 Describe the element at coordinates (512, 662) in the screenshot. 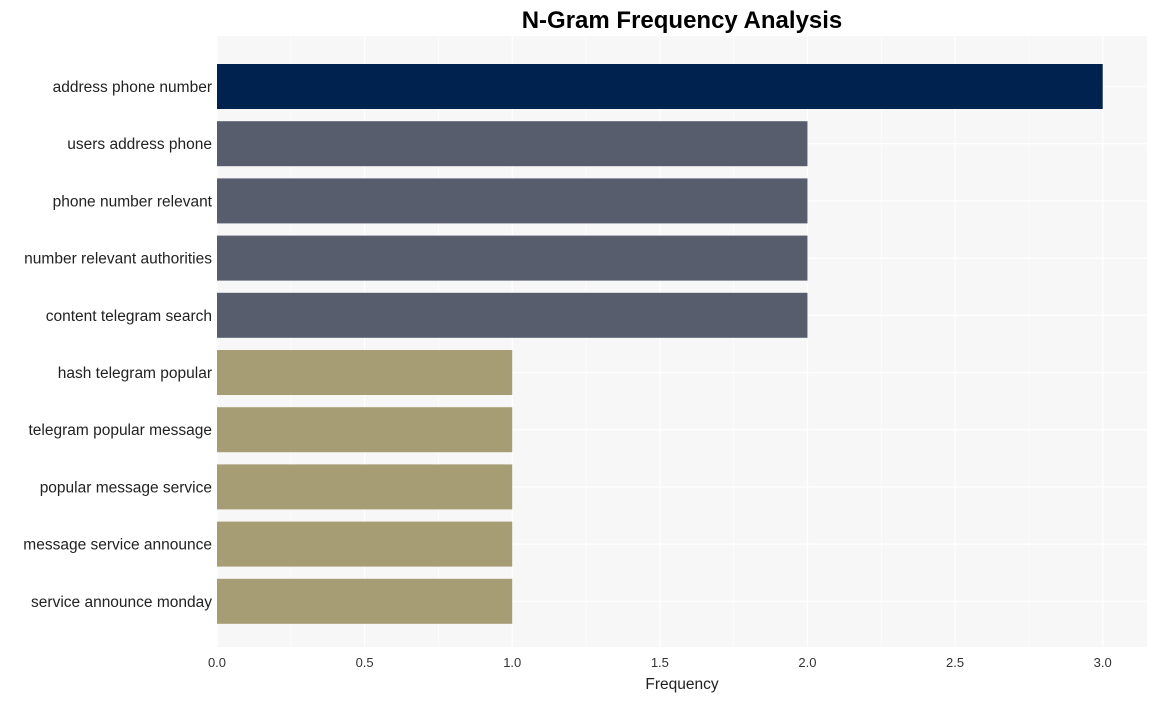

I see `x-tick-label: 1.0` at that location.